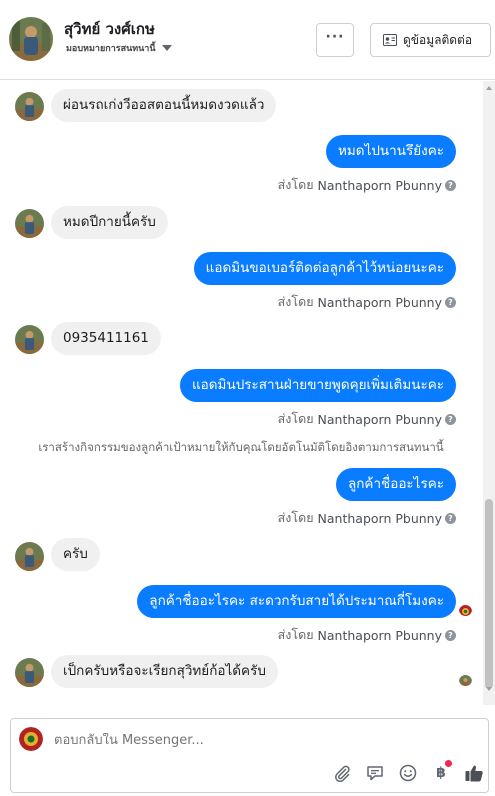 The image size is (495, 796). What do you see at coordinates (31, 739) in the screenshot?
I see `page-avatar` at bounding box center [31, 739].